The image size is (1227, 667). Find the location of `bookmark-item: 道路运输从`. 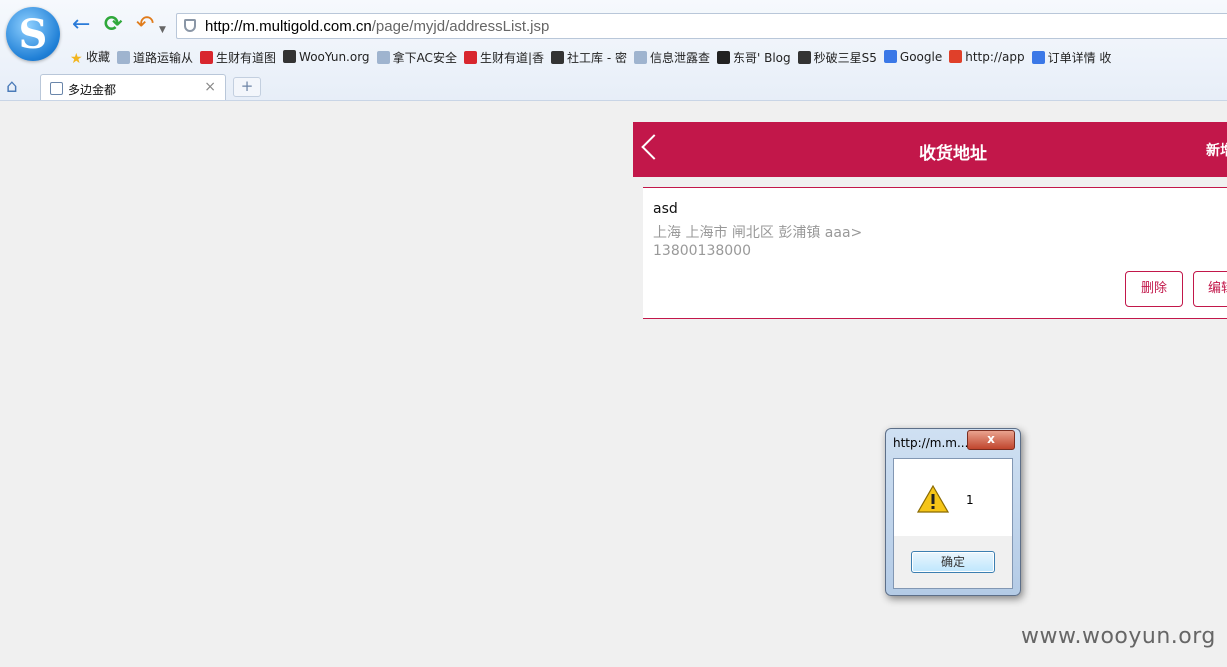

bookmark-item: 道路运输从 is located at coordinates (155, 57).